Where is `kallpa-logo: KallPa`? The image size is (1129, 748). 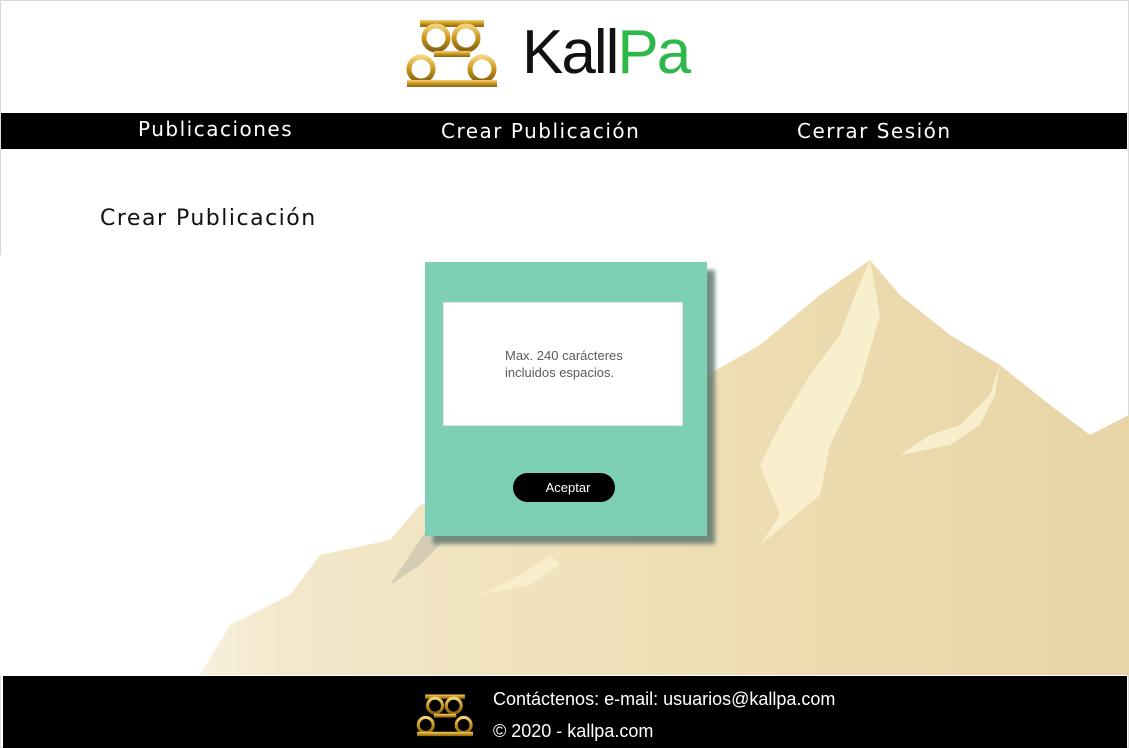
kallpa-logo: KallPa is located at coordinates (562, 54).